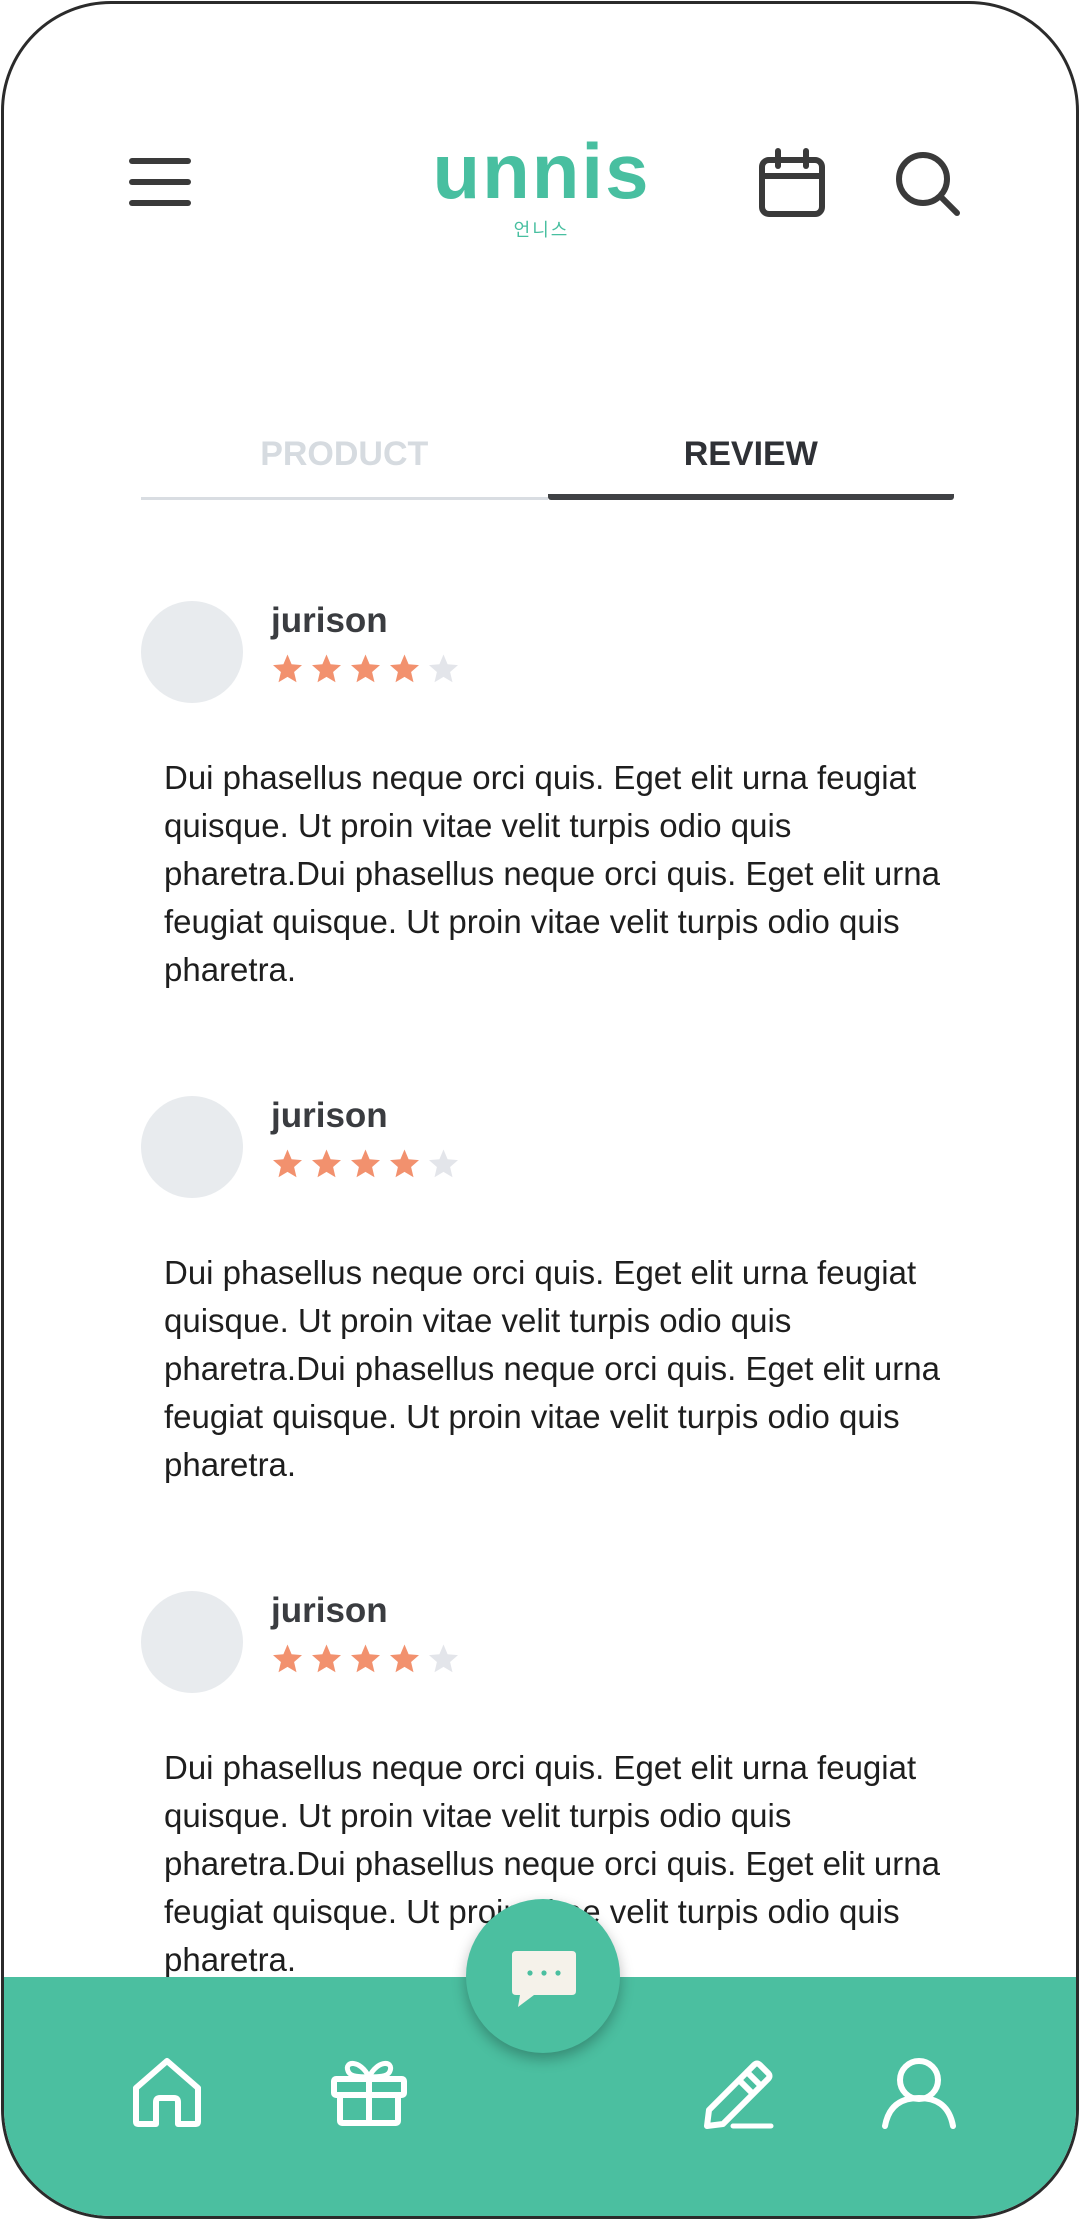 Image resolution: width=1080 pixels, height=2220 pixels. I want to click on chat-button, so click(543, 1976).